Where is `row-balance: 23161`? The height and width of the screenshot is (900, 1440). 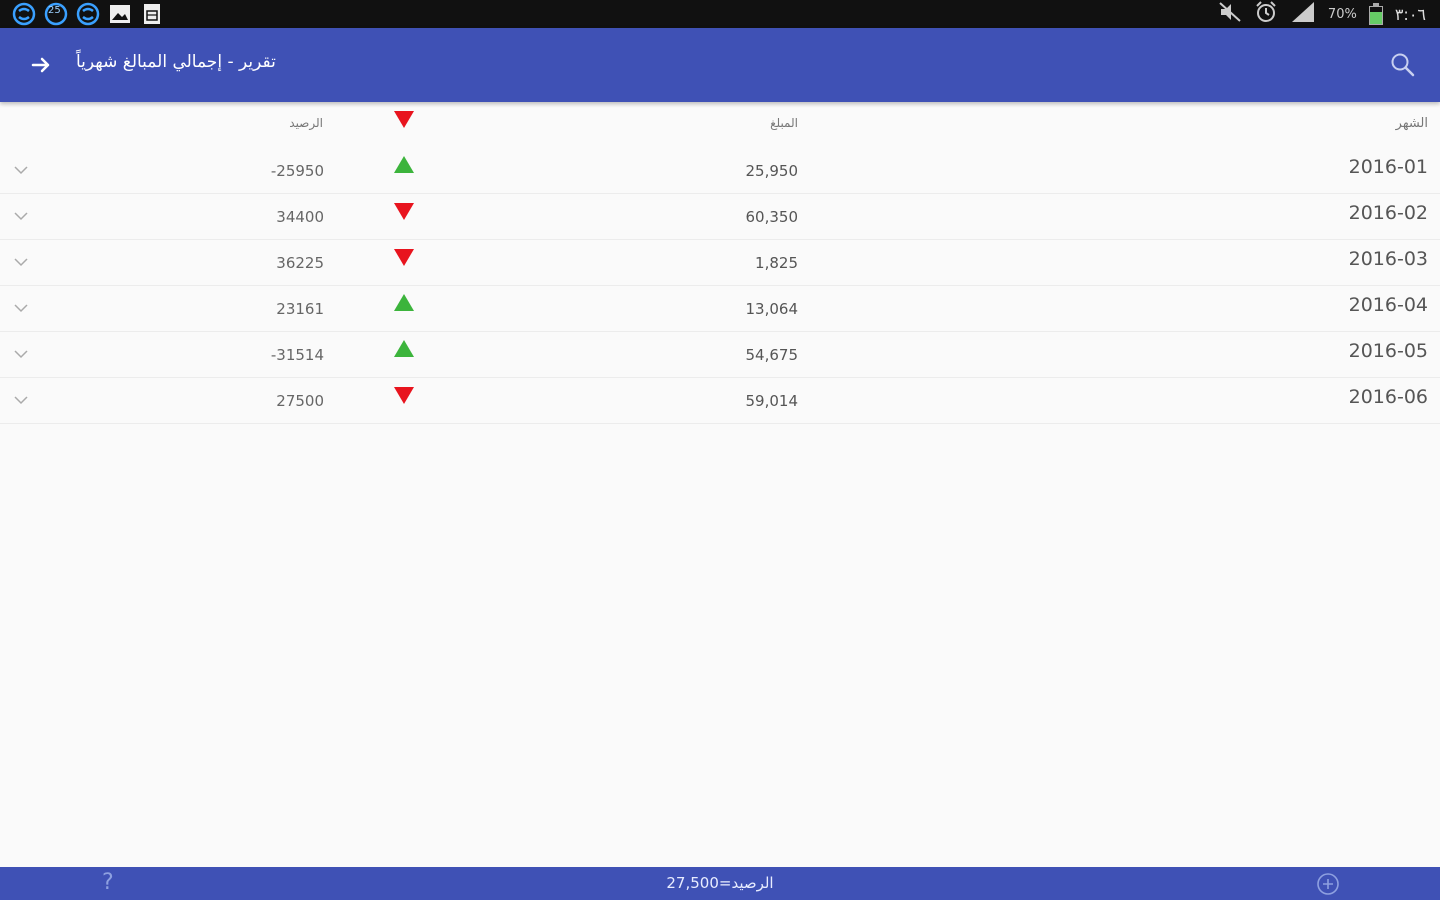 row-balance: 23161 is located at coordinates (300, 309).